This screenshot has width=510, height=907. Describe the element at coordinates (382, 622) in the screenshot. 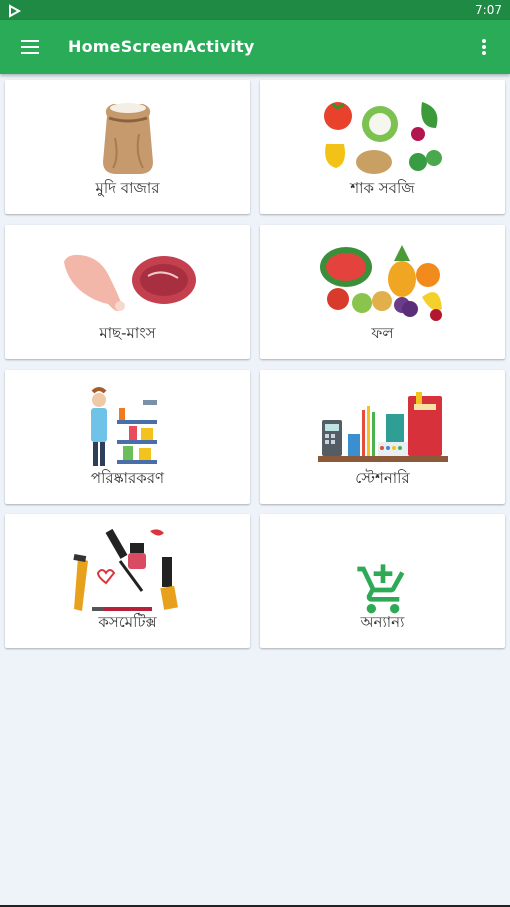

I see `category-label: অন্যান্য` at that location.